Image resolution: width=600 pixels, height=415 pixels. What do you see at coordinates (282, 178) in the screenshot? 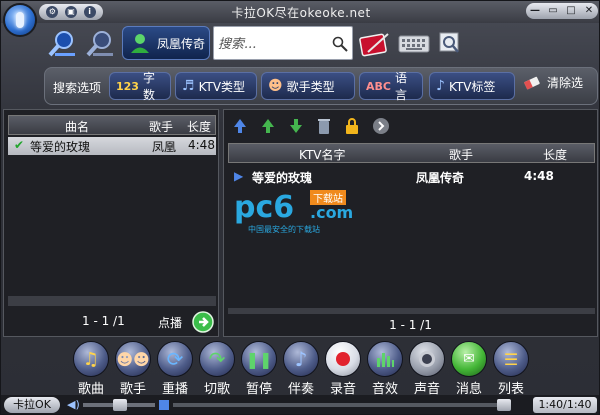
I see `results-row-title: 等爱的玫瑰` at bounding box center [282, 178].